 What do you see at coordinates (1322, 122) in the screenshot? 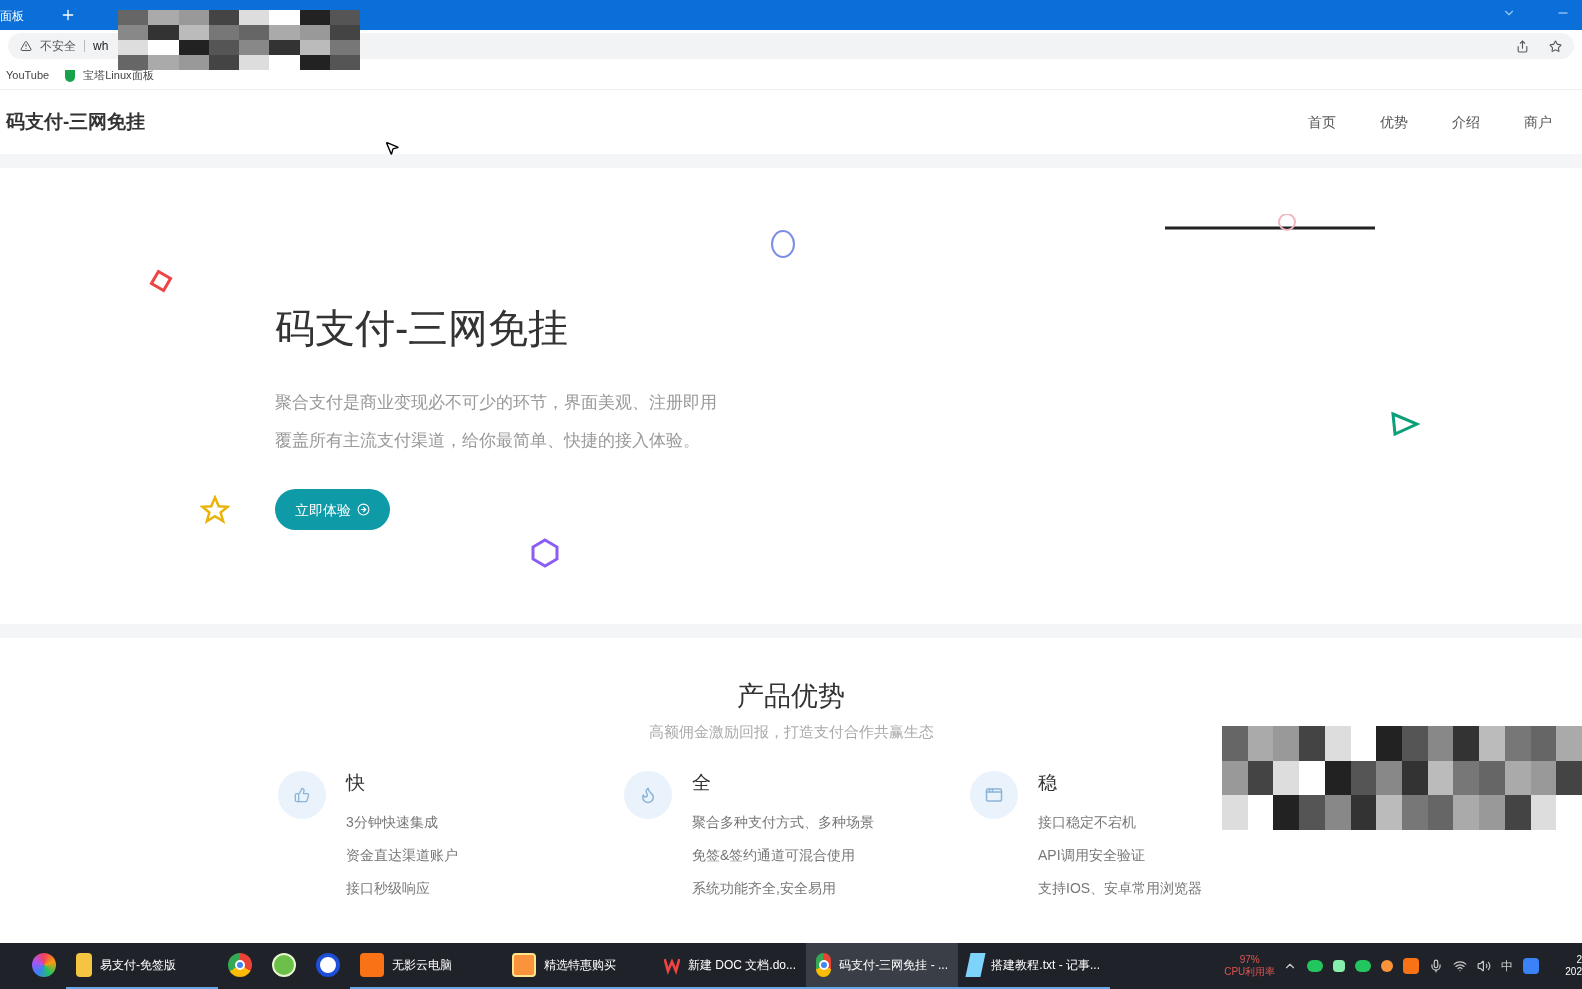
I see `nav-link: 首页` at bounding box center [1322, 122].